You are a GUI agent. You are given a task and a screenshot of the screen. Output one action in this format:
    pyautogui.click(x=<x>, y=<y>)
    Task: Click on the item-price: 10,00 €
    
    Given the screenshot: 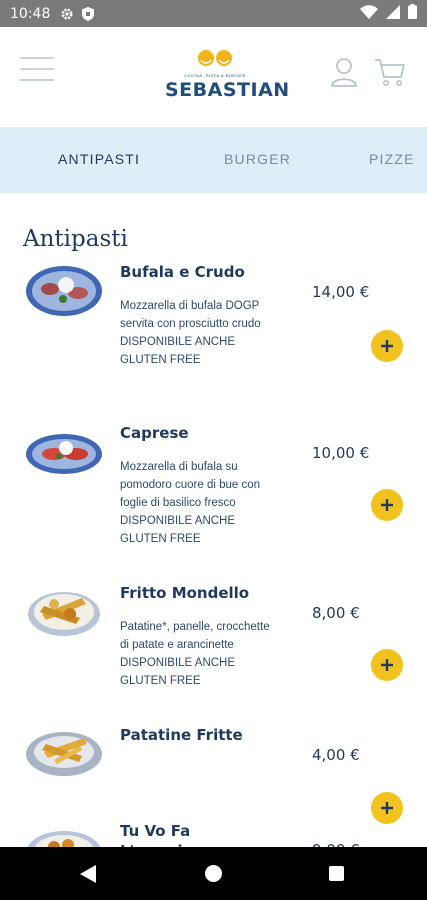 What is the action you would take?
    pyautogui.click(x=341, y=453)
    